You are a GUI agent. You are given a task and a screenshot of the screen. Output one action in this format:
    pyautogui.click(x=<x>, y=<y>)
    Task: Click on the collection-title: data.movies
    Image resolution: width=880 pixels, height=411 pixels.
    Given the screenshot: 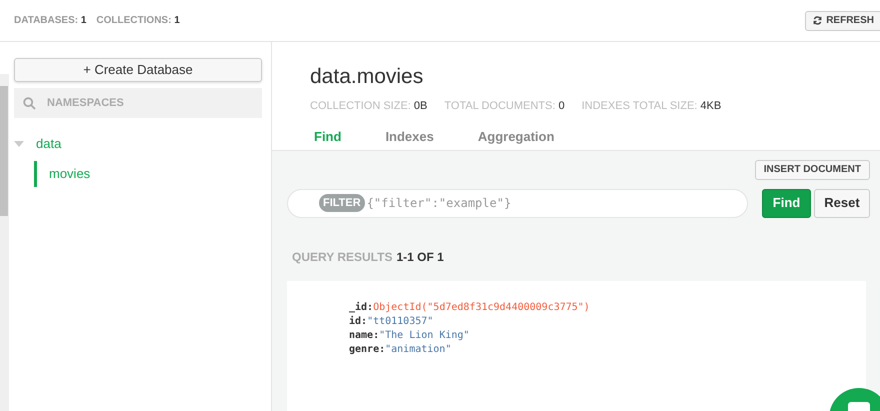 What is the action you would take?
    pyautogui.click(x=367, y=77)
    